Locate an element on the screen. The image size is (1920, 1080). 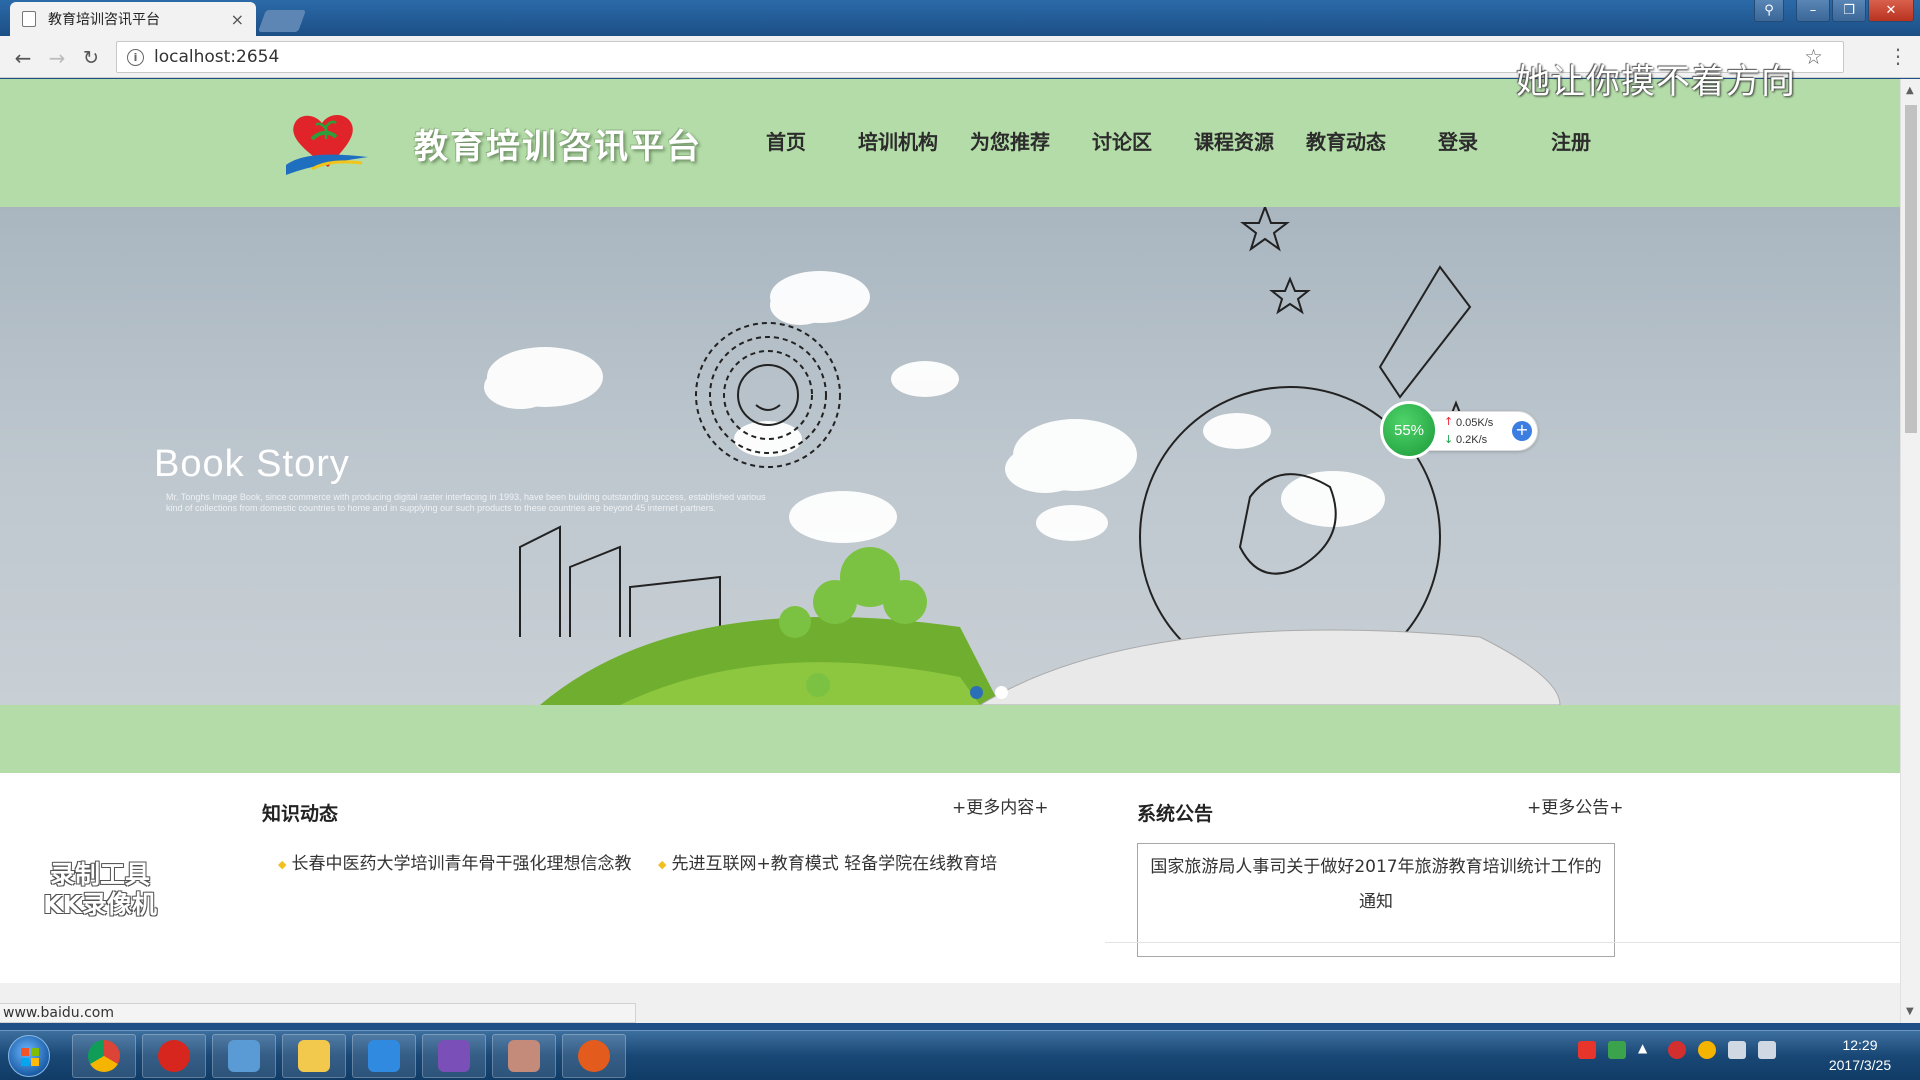
show-hidden-icons-icon: ▲ is located at coordinates (1647, 1050).